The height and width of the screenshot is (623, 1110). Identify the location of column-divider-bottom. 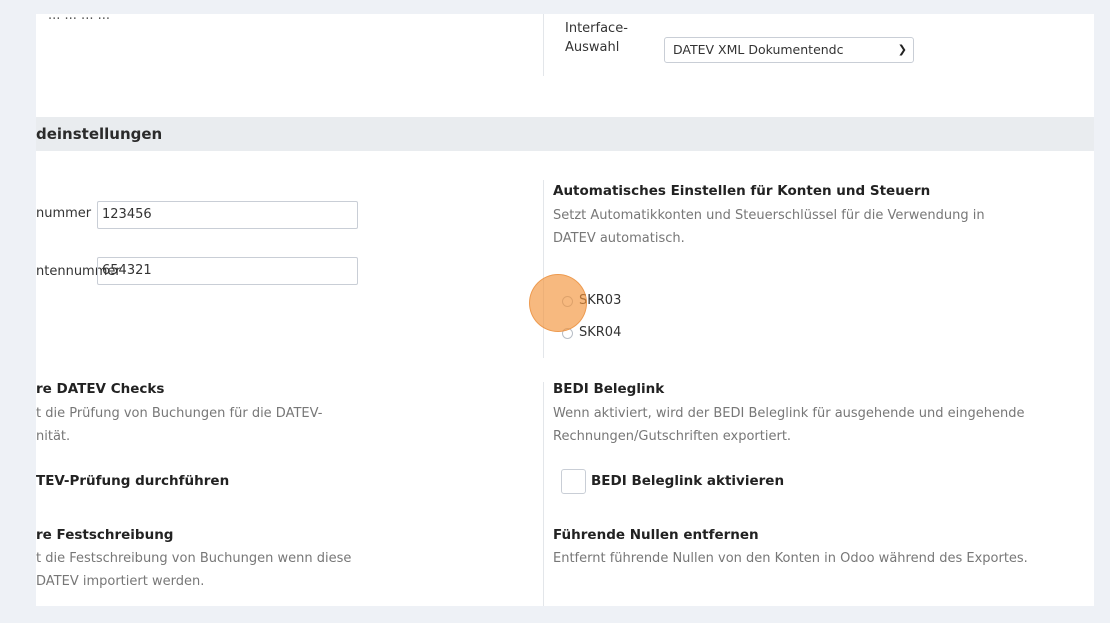
(543, 494).